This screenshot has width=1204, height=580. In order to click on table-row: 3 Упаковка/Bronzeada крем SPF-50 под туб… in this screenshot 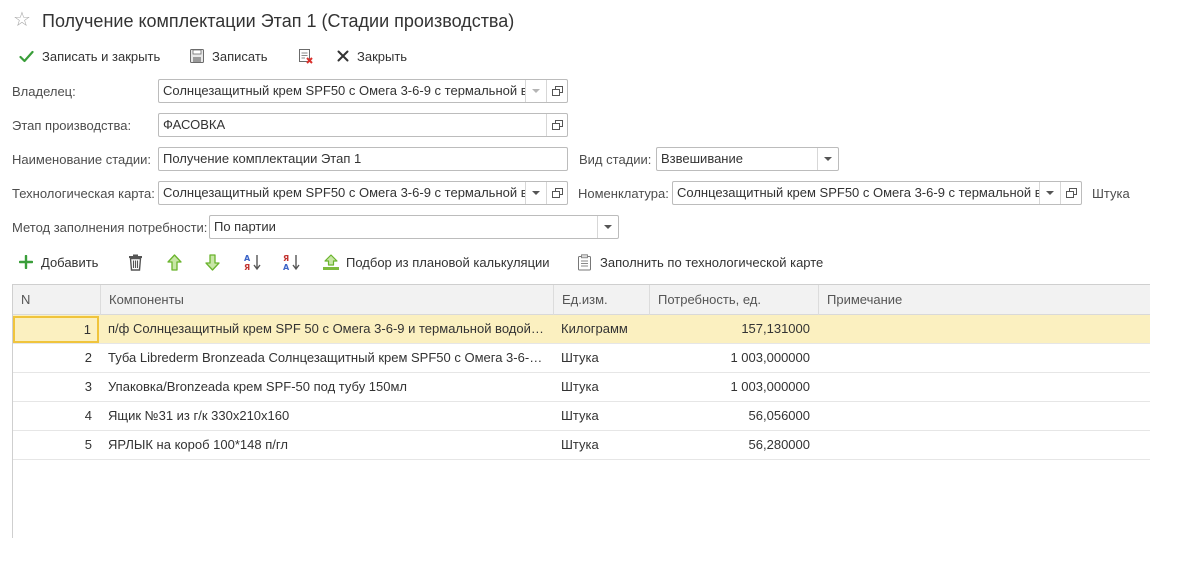, I will do `click(581, 387)`.